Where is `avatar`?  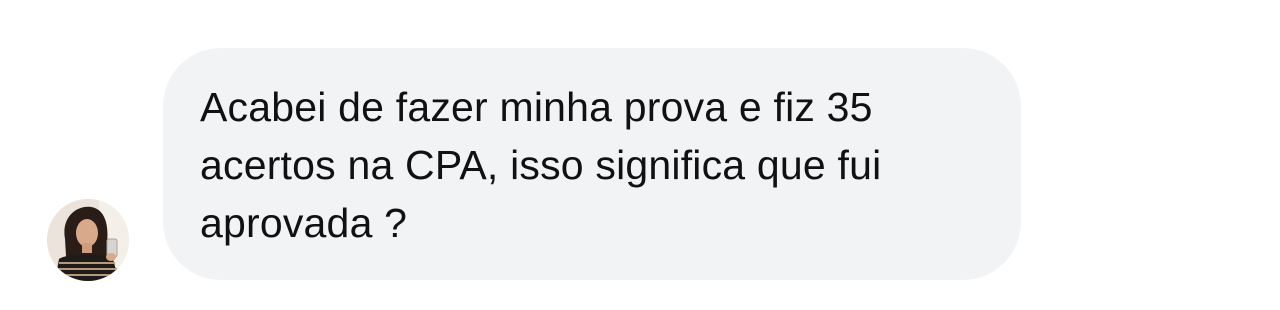
avatar is located at coordinates (88, 240).